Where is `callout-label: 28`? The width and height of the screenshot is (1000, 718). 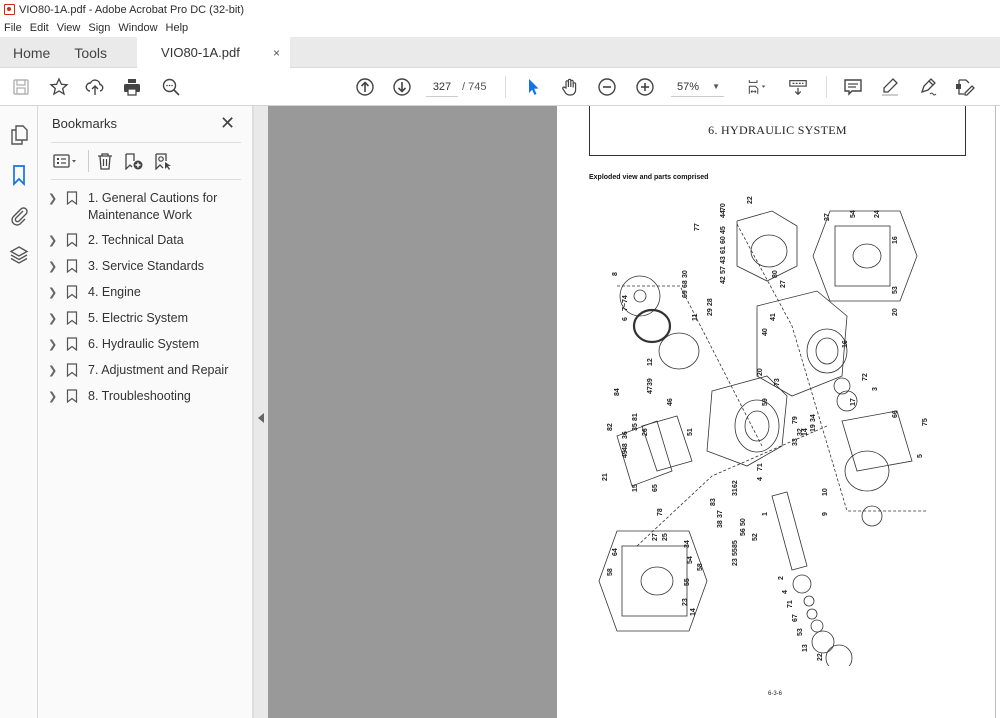
callout-label: 28 is located at coordinates (710, 302).